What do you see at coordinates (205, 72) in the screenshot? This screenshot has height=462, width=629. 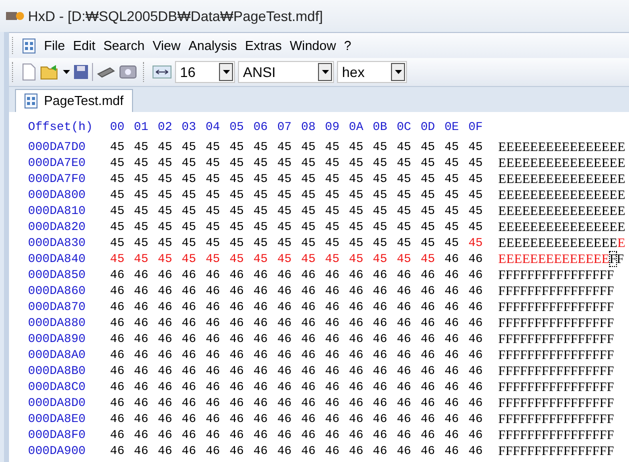 I see `bytes-per-row-dropdown: 16` at bounding box center [205, 72].